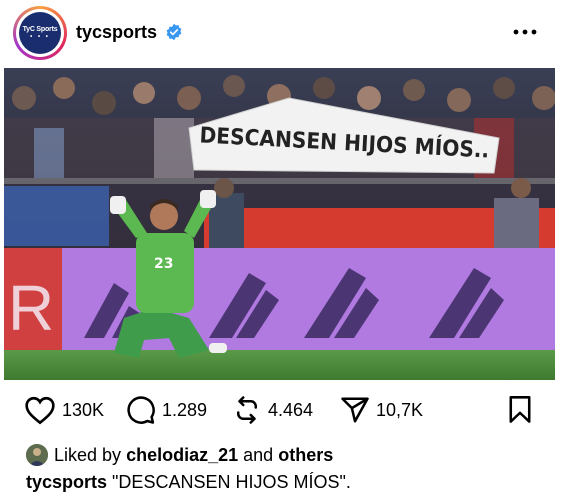 The image size is (574, 499). What do you see at coordinates (31, 308) in the screenshot?
I see `ad-letter: R` at bounding box center [31, 308].